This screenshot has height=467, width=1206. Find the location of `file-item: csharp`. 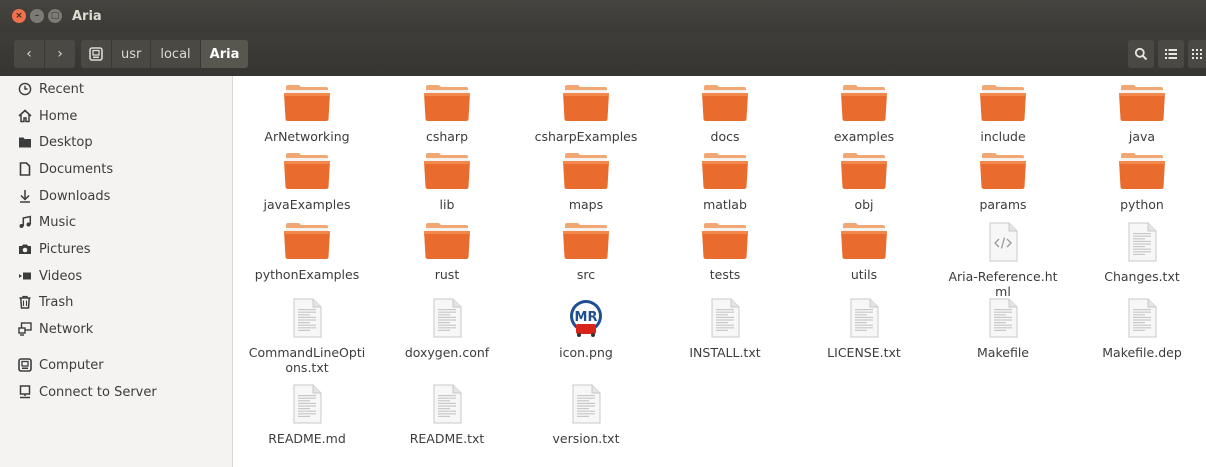

file-item: csharp is located at coordinates (447, 114).